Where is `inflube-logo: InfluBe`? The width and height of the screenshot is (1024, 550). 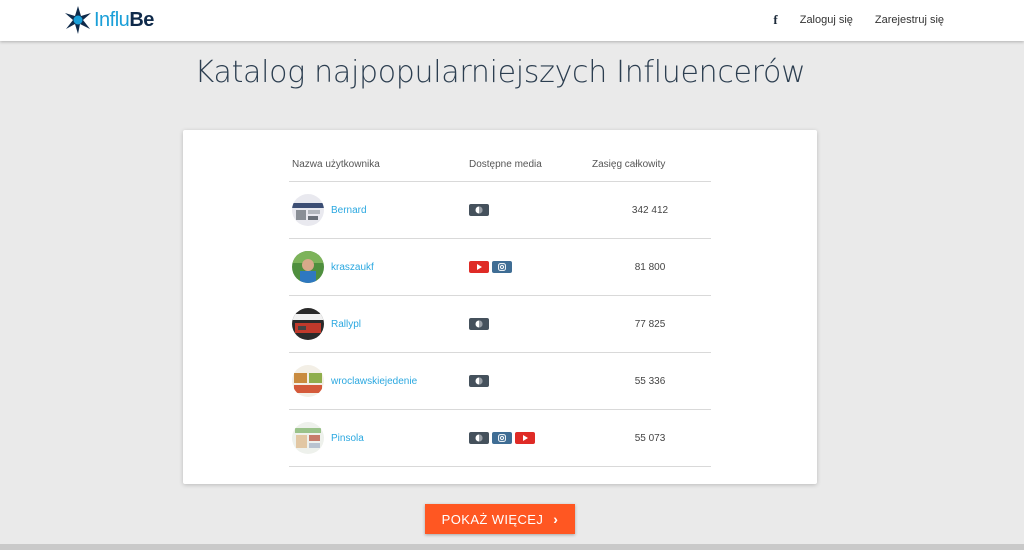
inflube-logo: InfluBe is located at coordinates (108, 20).